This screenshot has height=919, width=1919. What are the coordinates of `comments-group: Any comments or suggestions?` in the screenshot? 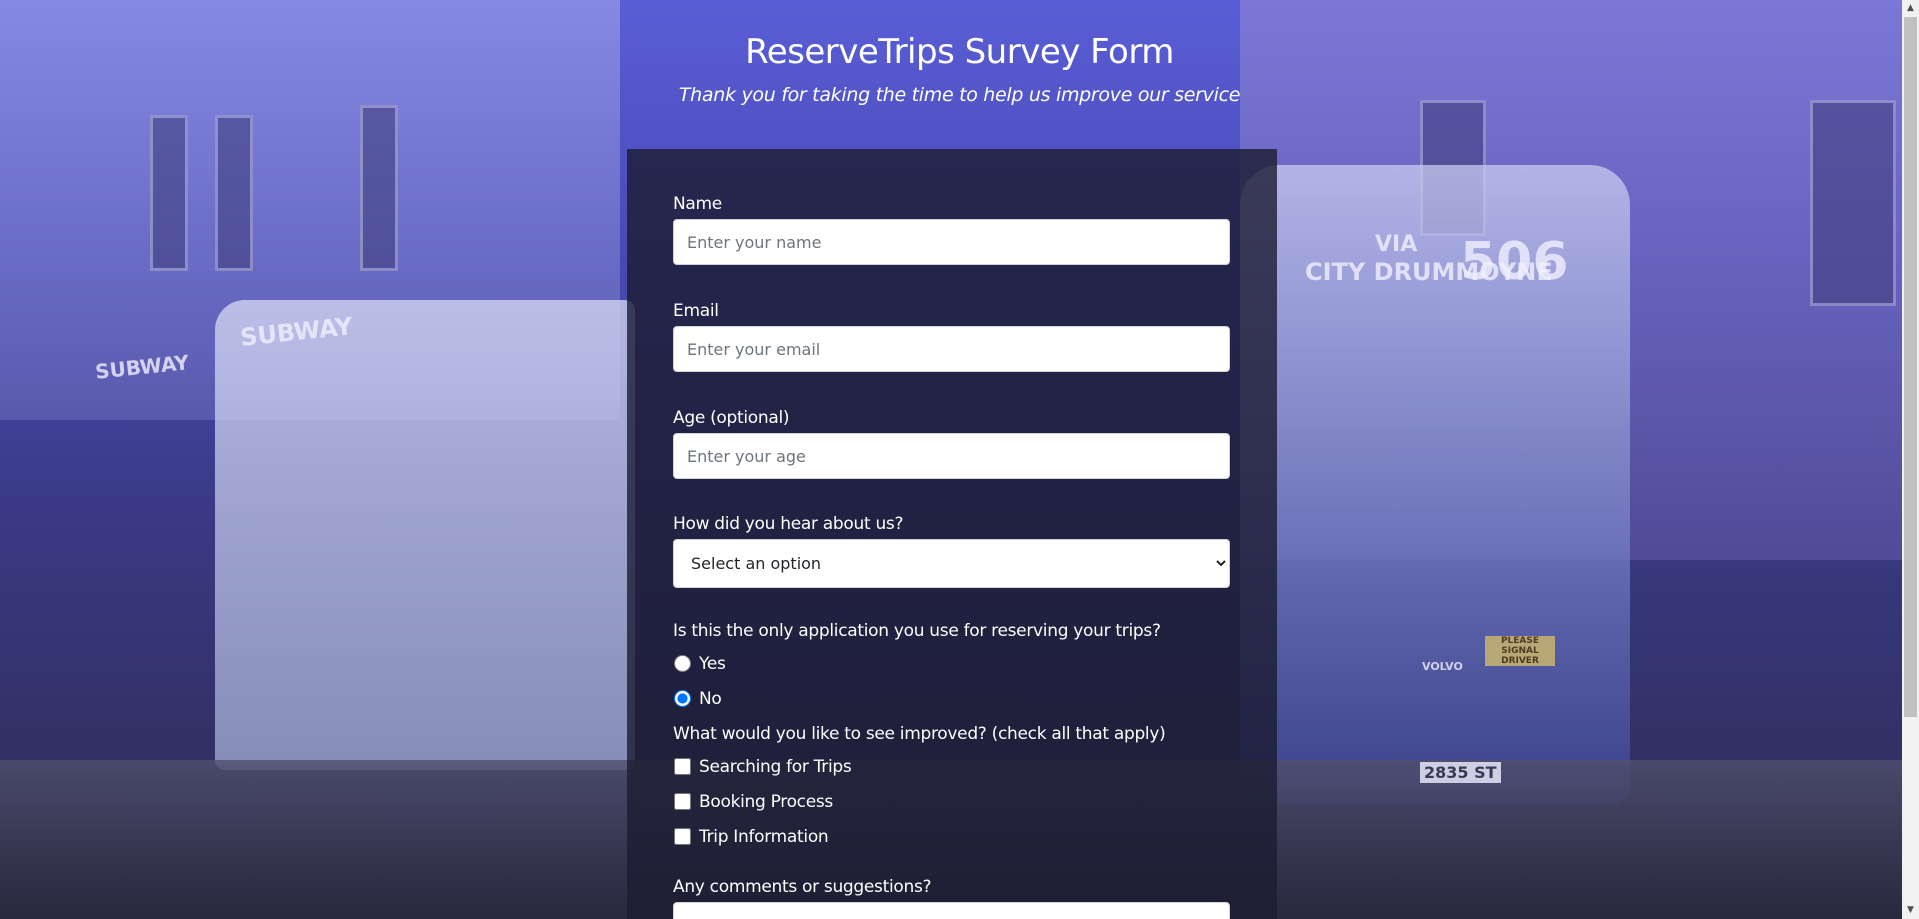 It's located at (951, 897).